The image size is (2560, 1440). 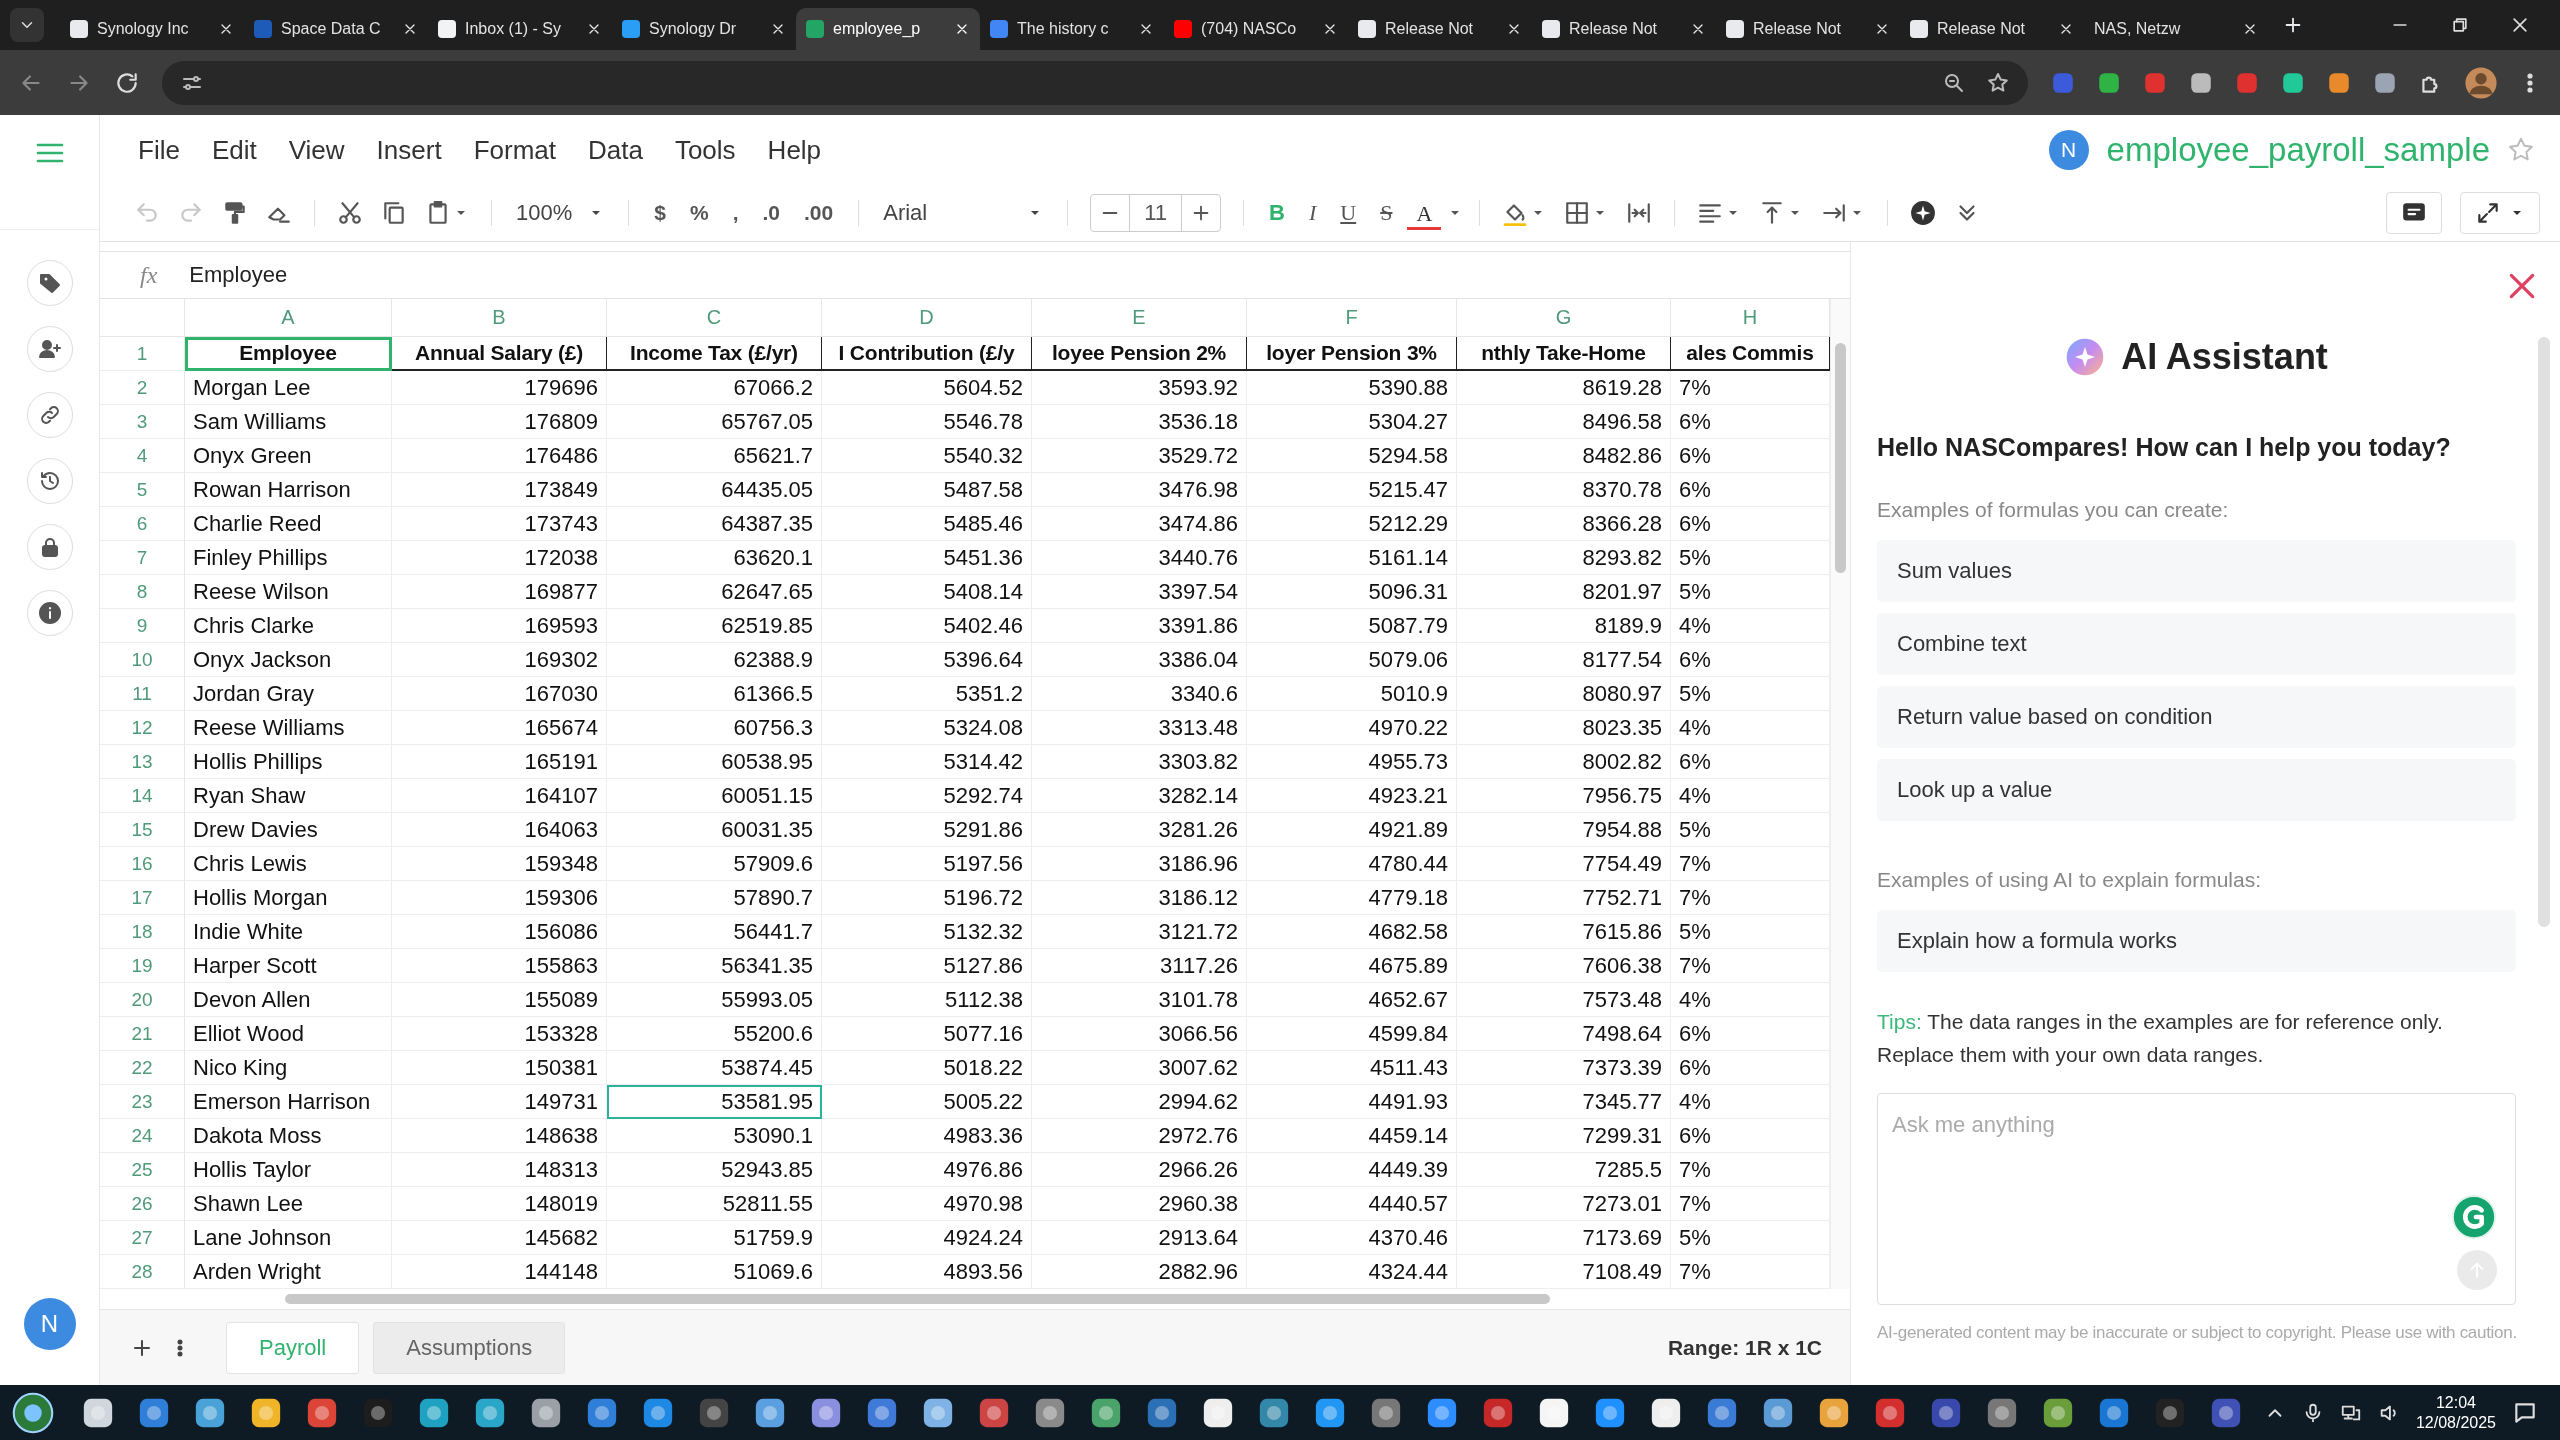 I want to click on merge-cells-icon, so click(x=1639, y=213).